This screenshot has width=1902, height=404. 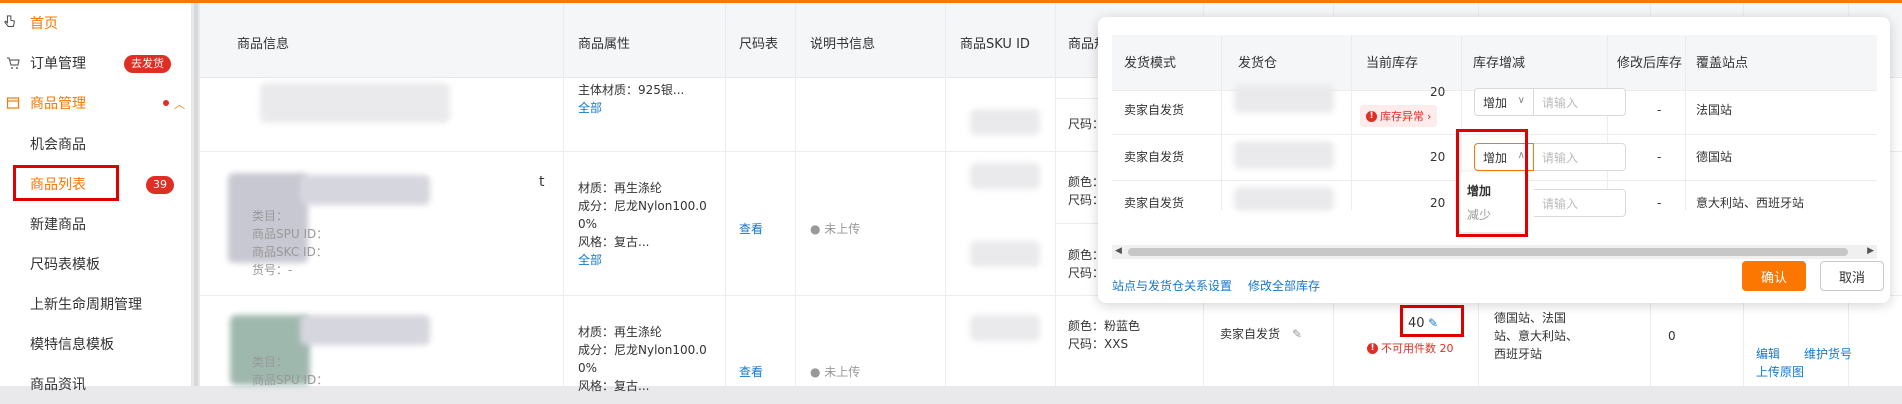 I want to click on skc-id-label: 商品SKC ID：, so click(x=290, y=252).